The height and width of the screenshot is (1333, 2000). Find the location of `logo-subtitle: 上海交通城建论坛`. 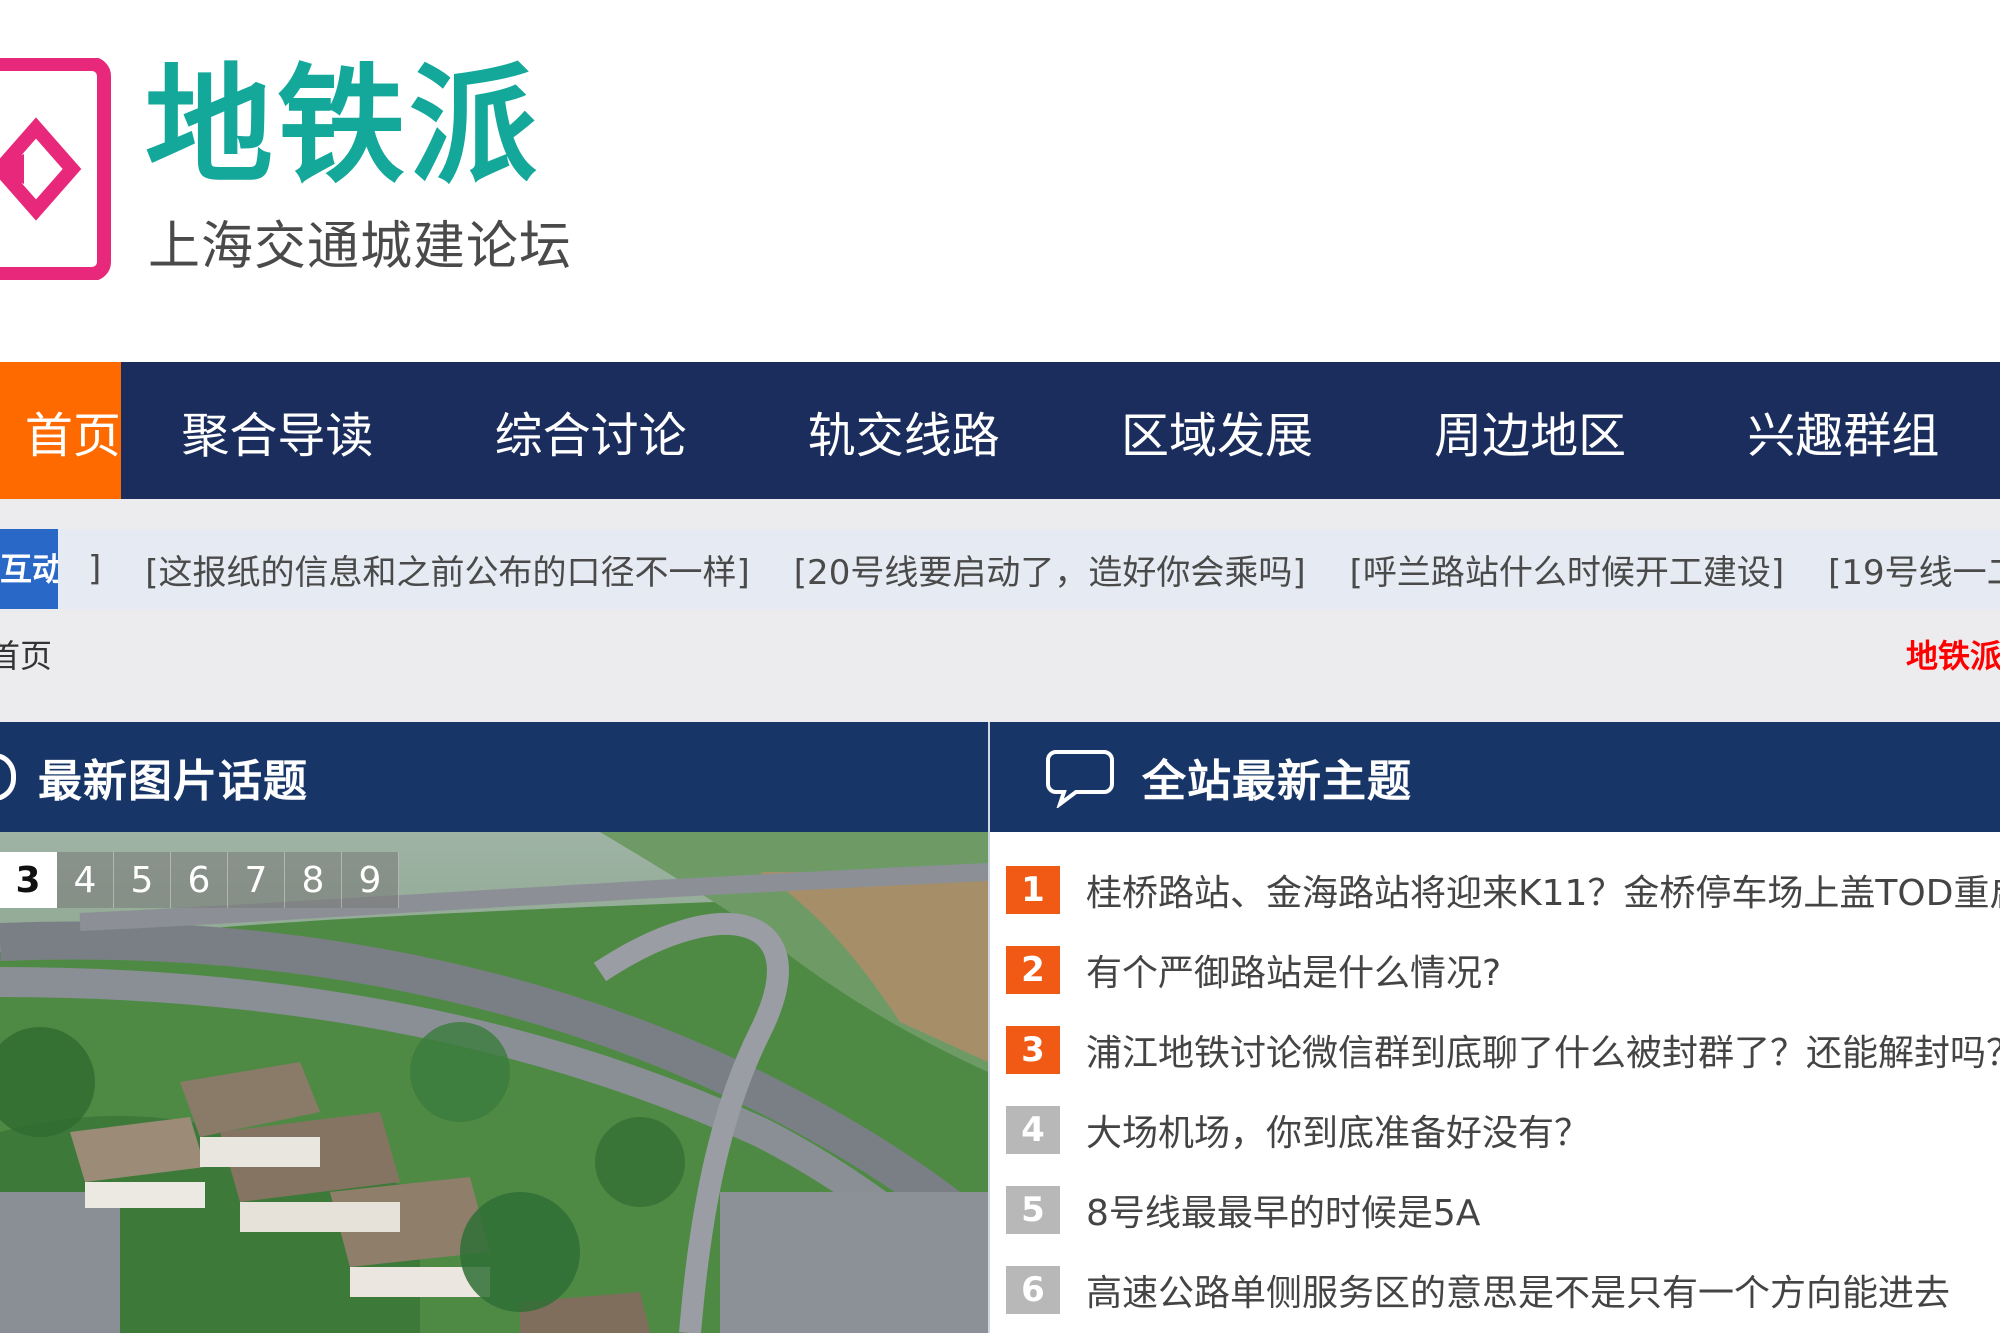

logo-subtitle: 上海交通城建论坛 is located at coordinates (360, 247).